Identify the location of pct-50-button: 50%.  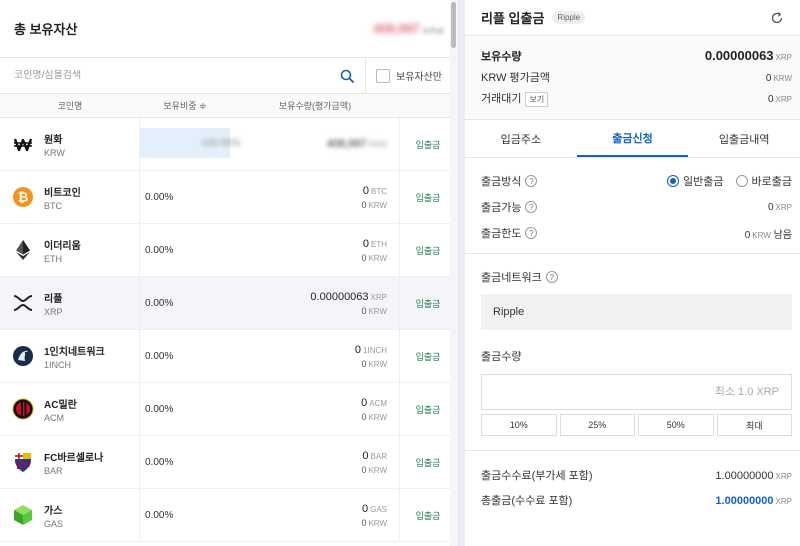
(676, 425).